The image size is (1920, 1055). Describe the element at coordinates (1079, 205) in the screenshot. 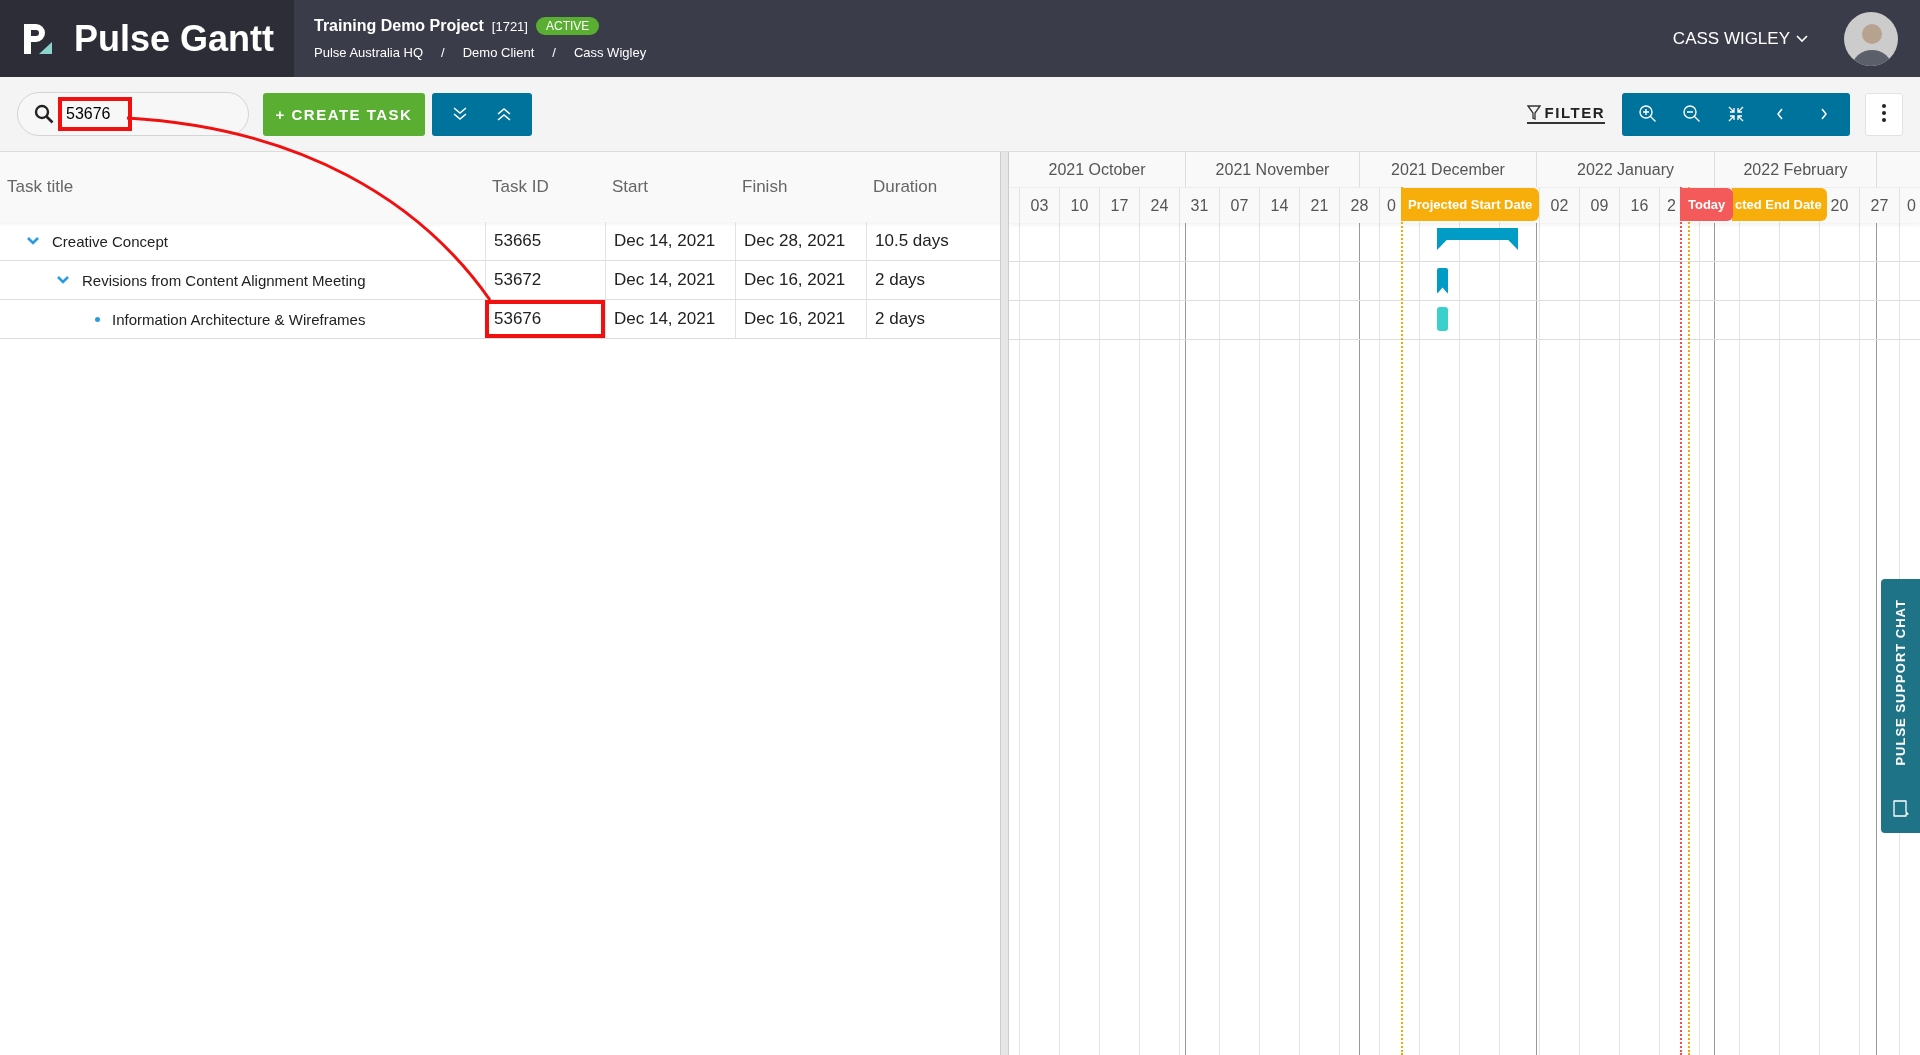

I see `week-header: 10` at that location.